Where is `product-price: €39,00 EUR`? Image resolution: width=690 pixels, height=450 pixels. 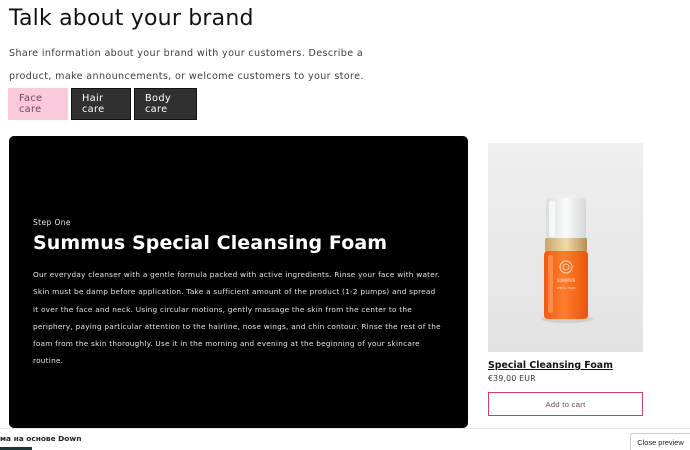
product-price: €39,00 EUR is located at coordinates (512, 378).